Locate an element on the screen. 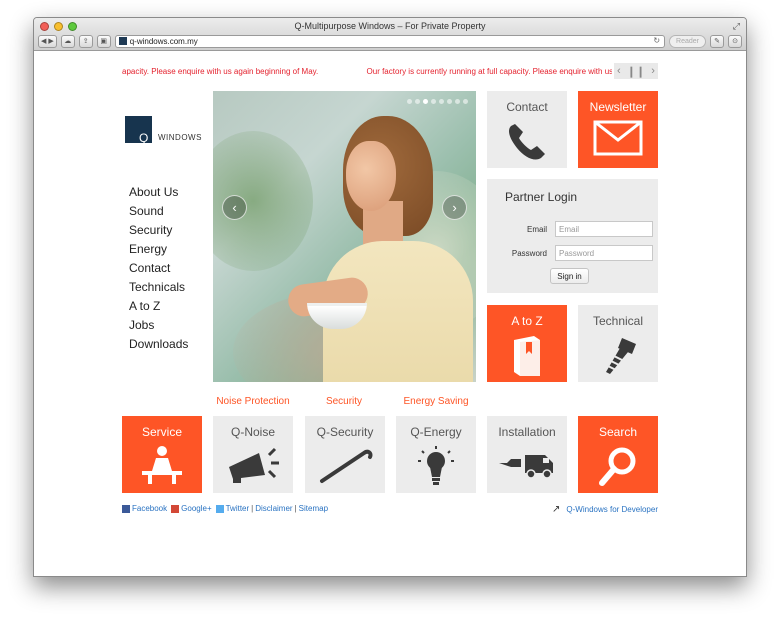 The image size is (780, 621). wrench-icon: ✎ is located at coordinates (717, 41).